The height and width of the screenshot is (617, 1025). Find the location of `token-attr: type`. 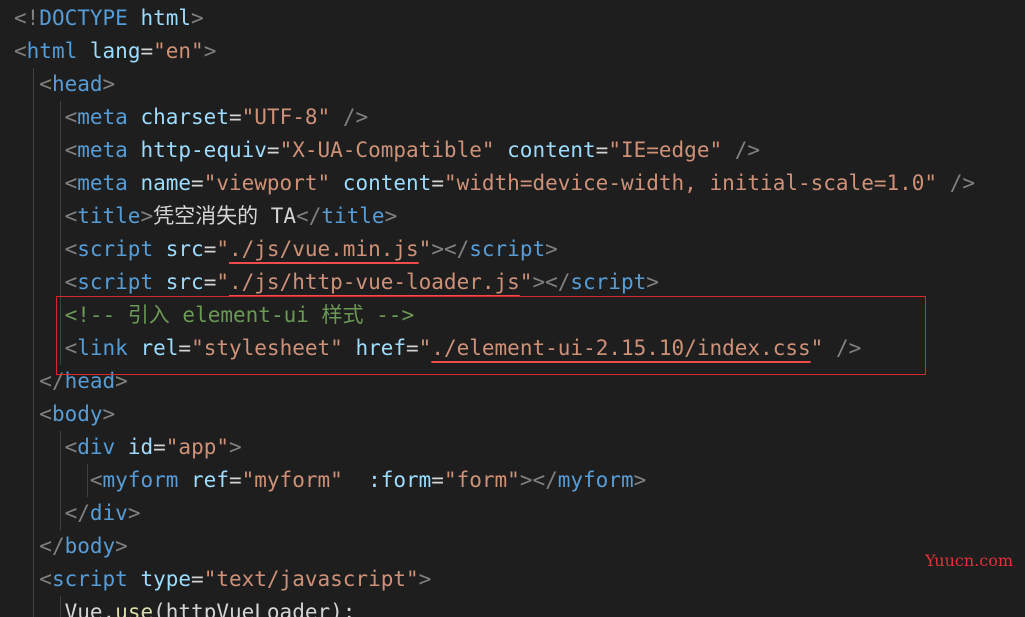

token-attr: type is located at coordinates (166, 579).